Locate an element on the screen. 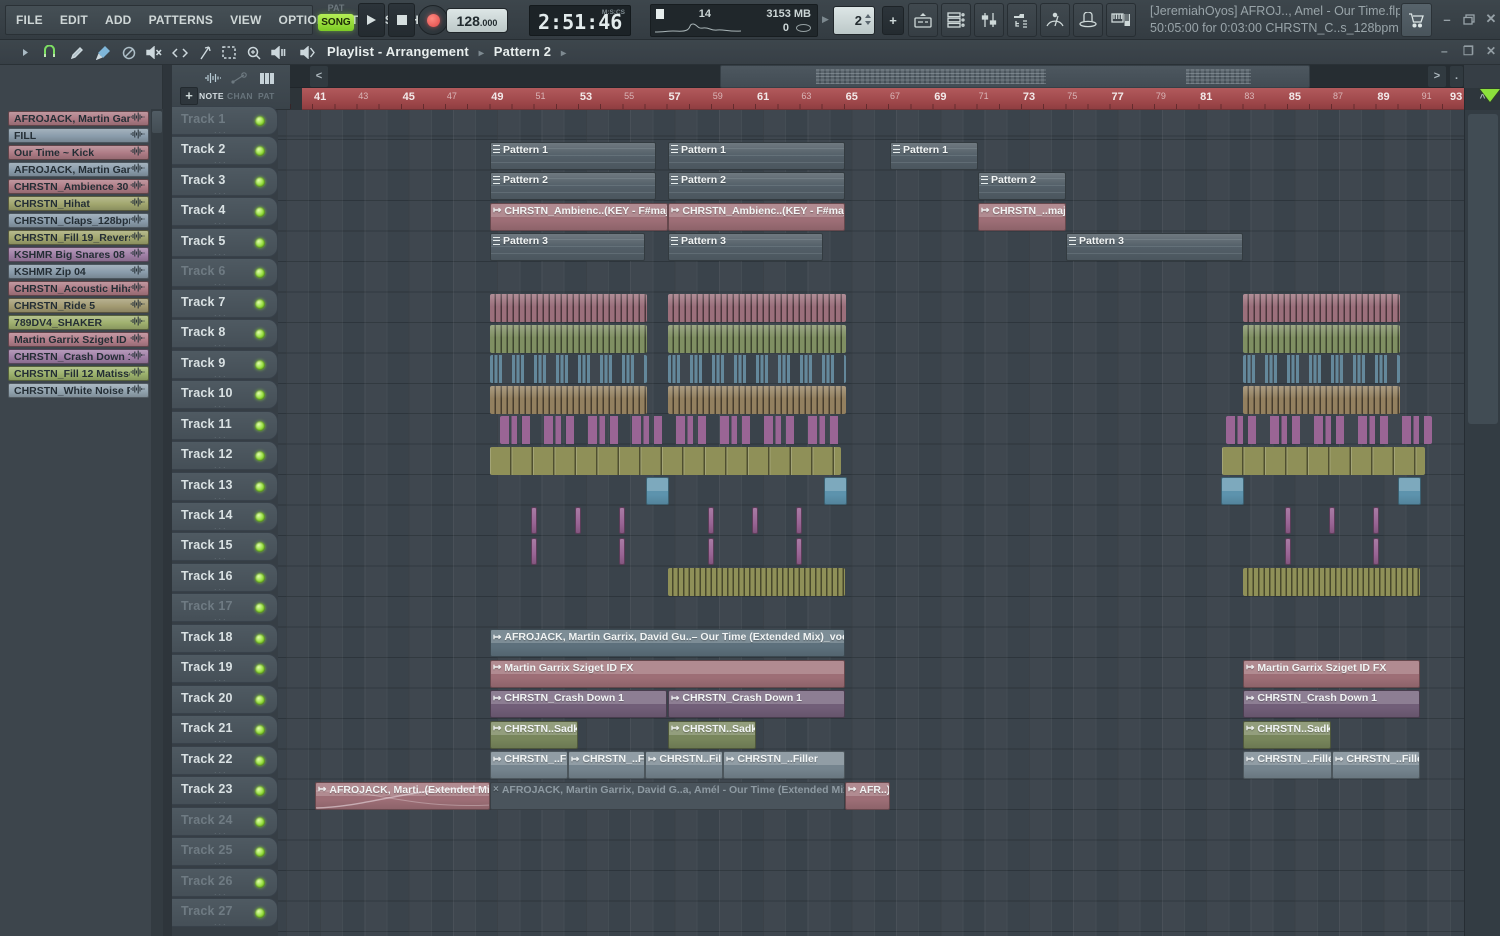 This screenshot has height=936, width=1500. tab-note: NOTE is located at coordinates (211, 96).